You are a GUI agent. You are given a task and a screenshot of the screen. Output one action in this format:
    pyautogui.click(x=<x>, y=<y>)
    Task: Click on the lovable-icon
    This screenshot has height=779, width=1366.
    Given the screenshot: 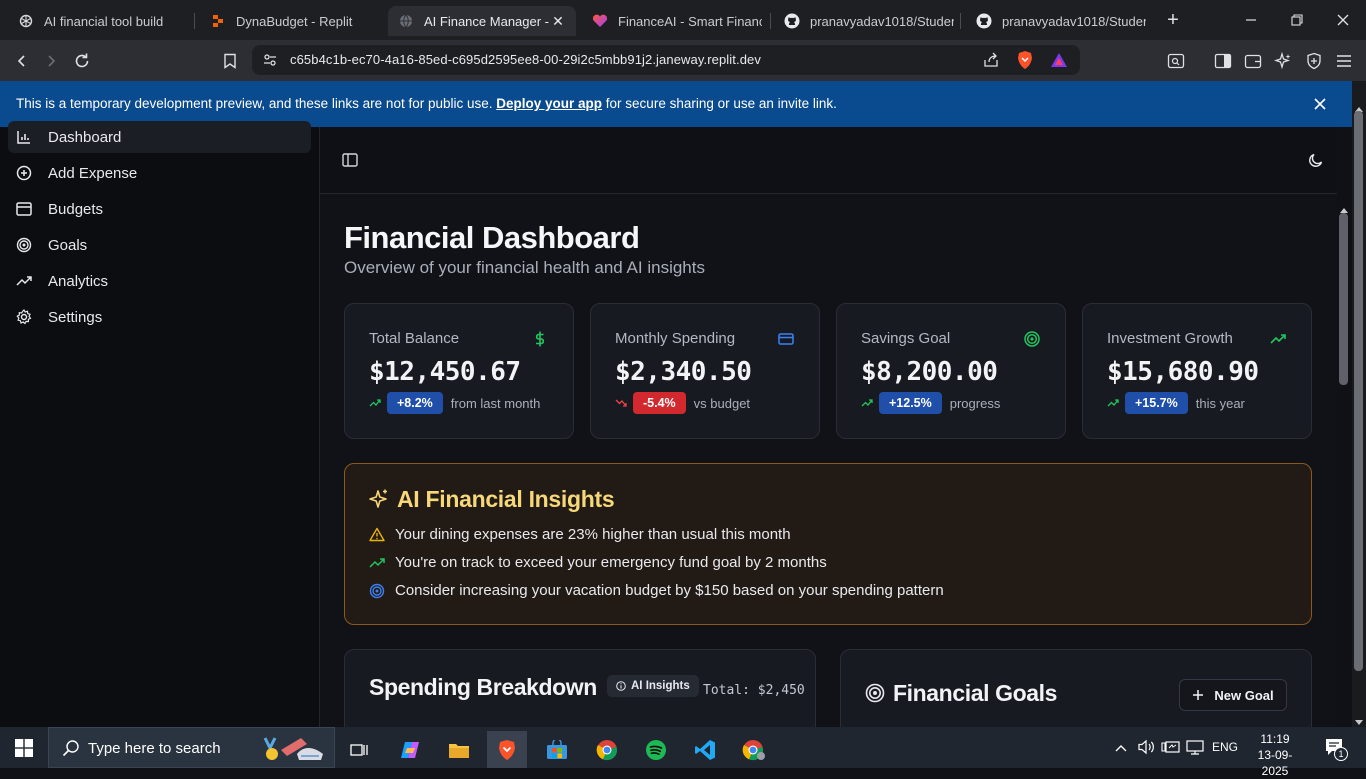 What is the action you would take?
    pyautogui.click(x=600, y=21)
    